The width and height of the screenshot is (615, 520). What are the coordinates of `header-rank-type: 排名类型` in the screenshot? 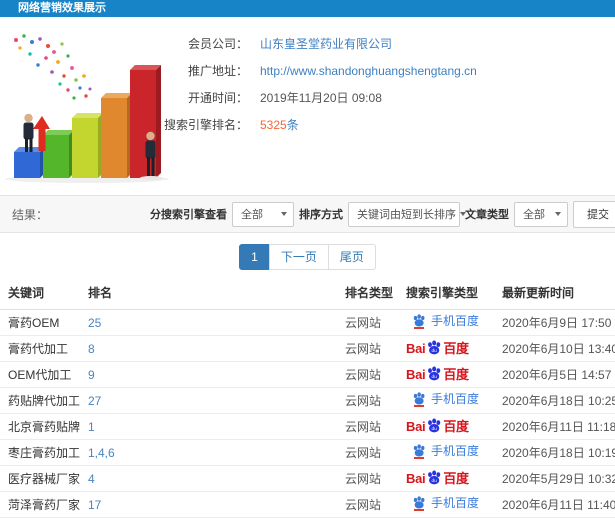 It's located at (367, 295).